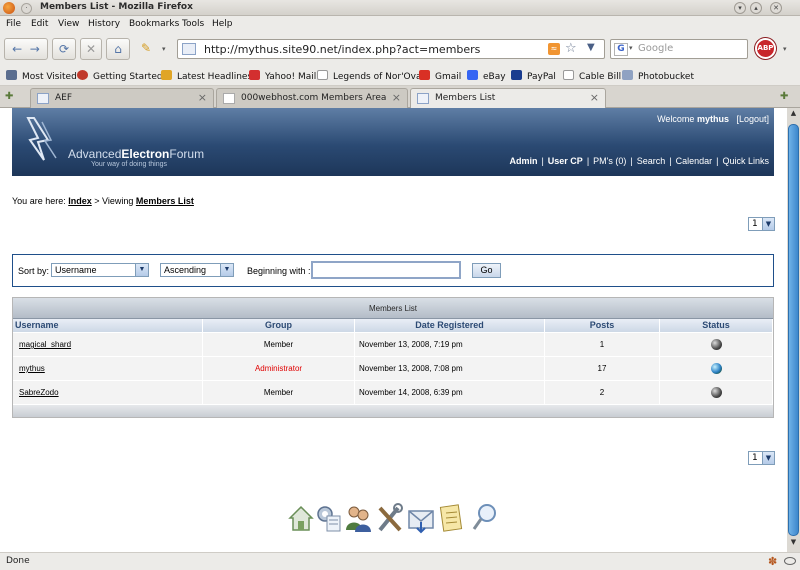  I want to click on bookmark-paypal: PayPal, so click(533, 76).